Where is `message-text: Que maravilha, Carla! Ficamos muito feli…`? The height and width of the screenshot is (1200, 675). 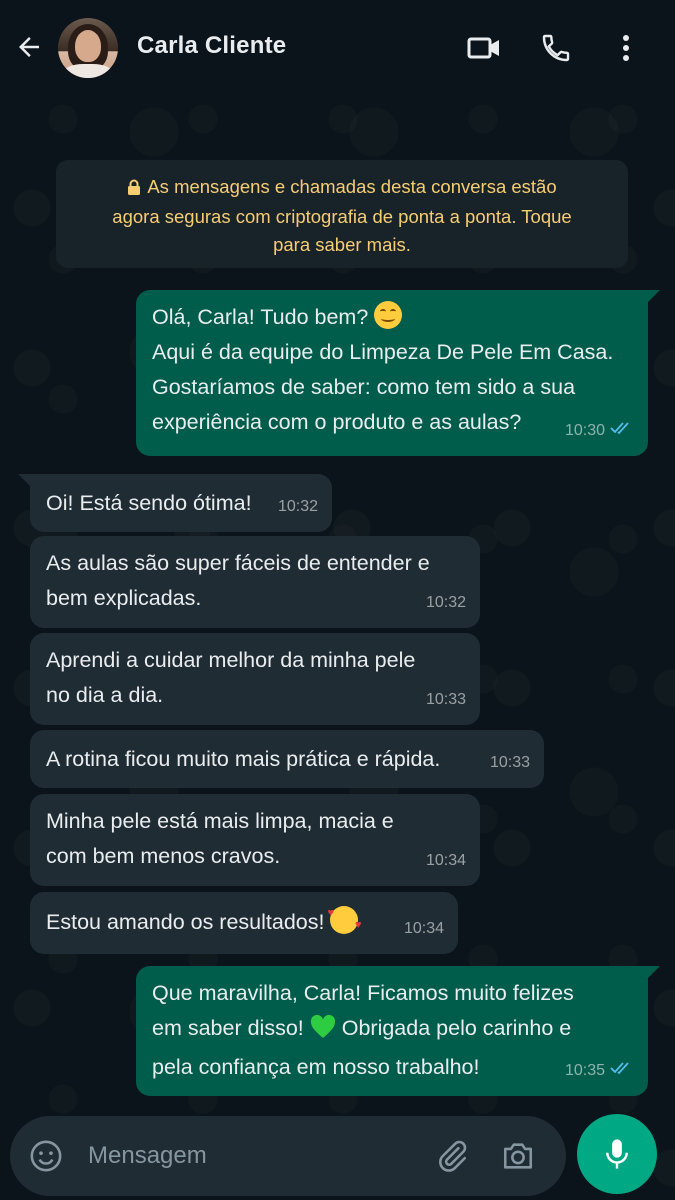
message-text: Que maravilha, Carla! Ficamos muito feli… is located at coordinates (363, 993).